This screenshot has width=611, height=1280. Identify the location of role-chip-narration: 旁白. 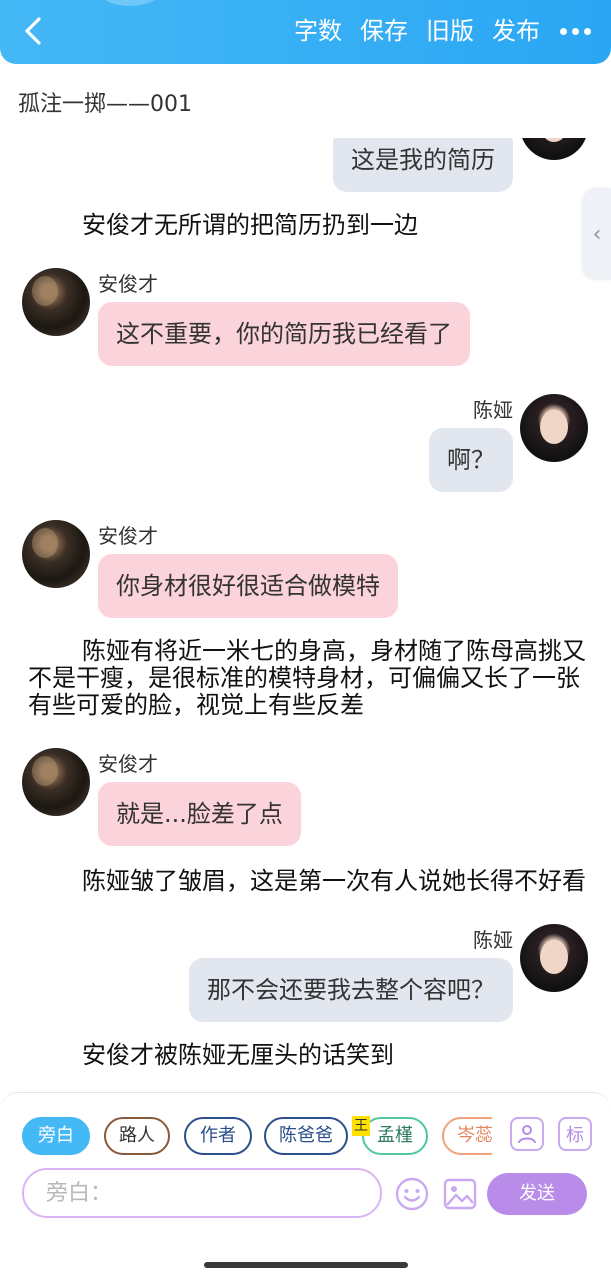
(56, 1136).